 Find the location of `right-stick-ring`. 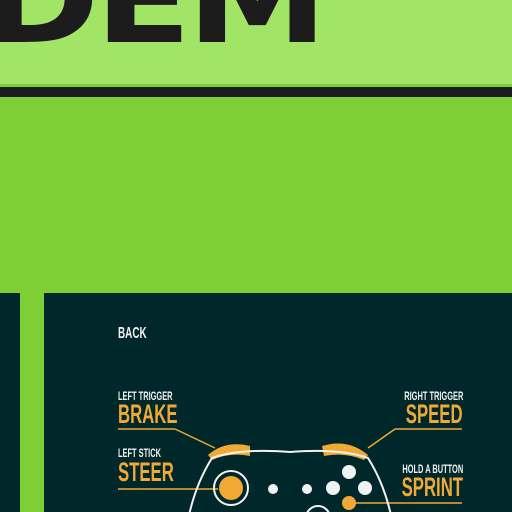

right-stick-ring is located at coordinates (318, 508).